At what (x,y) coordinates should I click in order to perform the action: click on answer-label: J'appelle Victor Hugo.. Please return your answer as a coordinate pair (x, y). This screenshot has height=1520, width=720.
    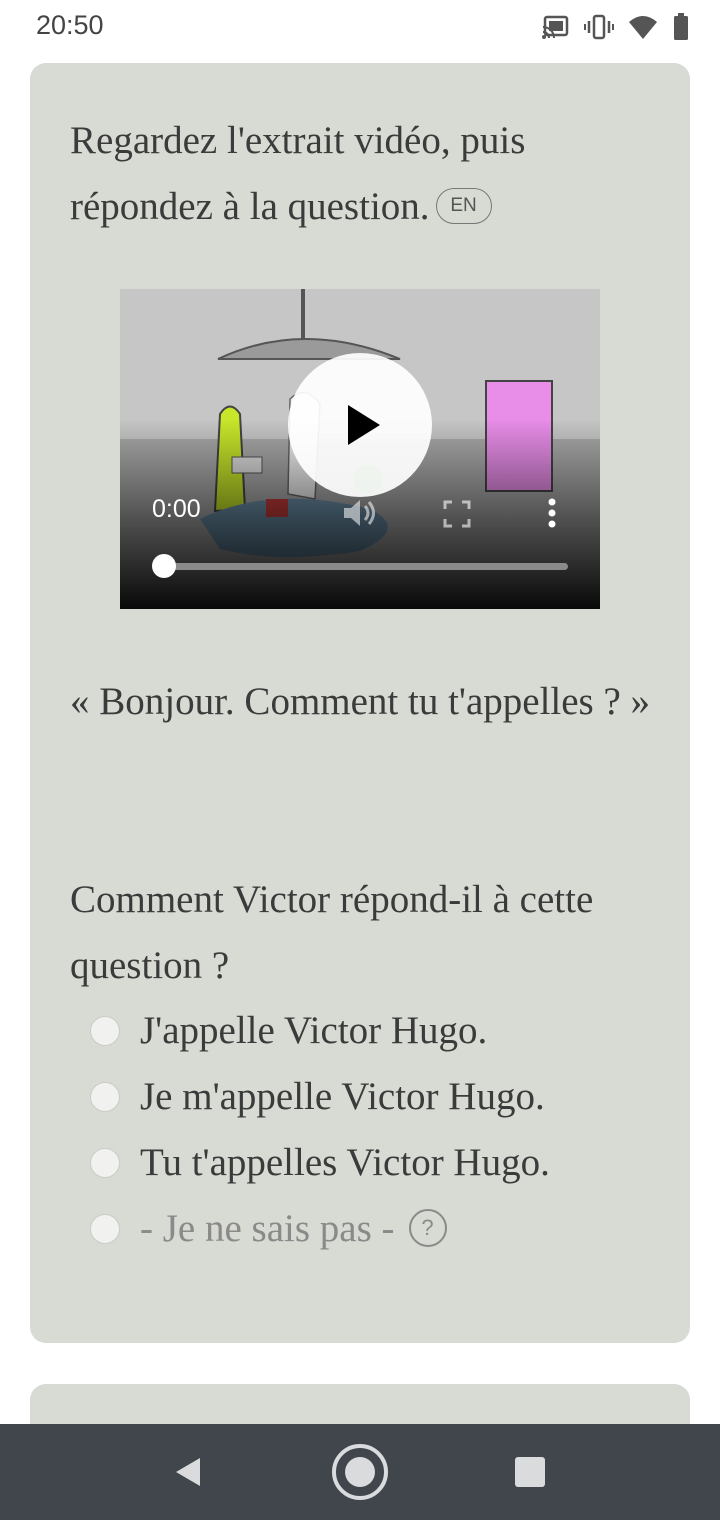
    Looking at the image, I should click on (313, 1031).